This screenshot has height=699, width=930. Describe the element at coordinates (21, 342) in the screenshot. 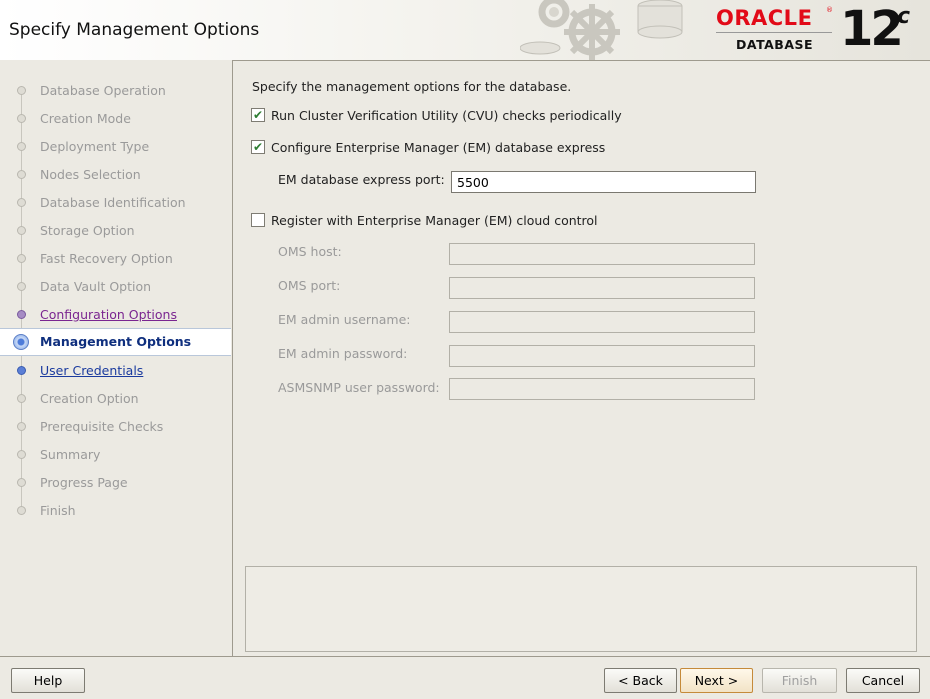

I see `current-step-indicator-icon` at that location.